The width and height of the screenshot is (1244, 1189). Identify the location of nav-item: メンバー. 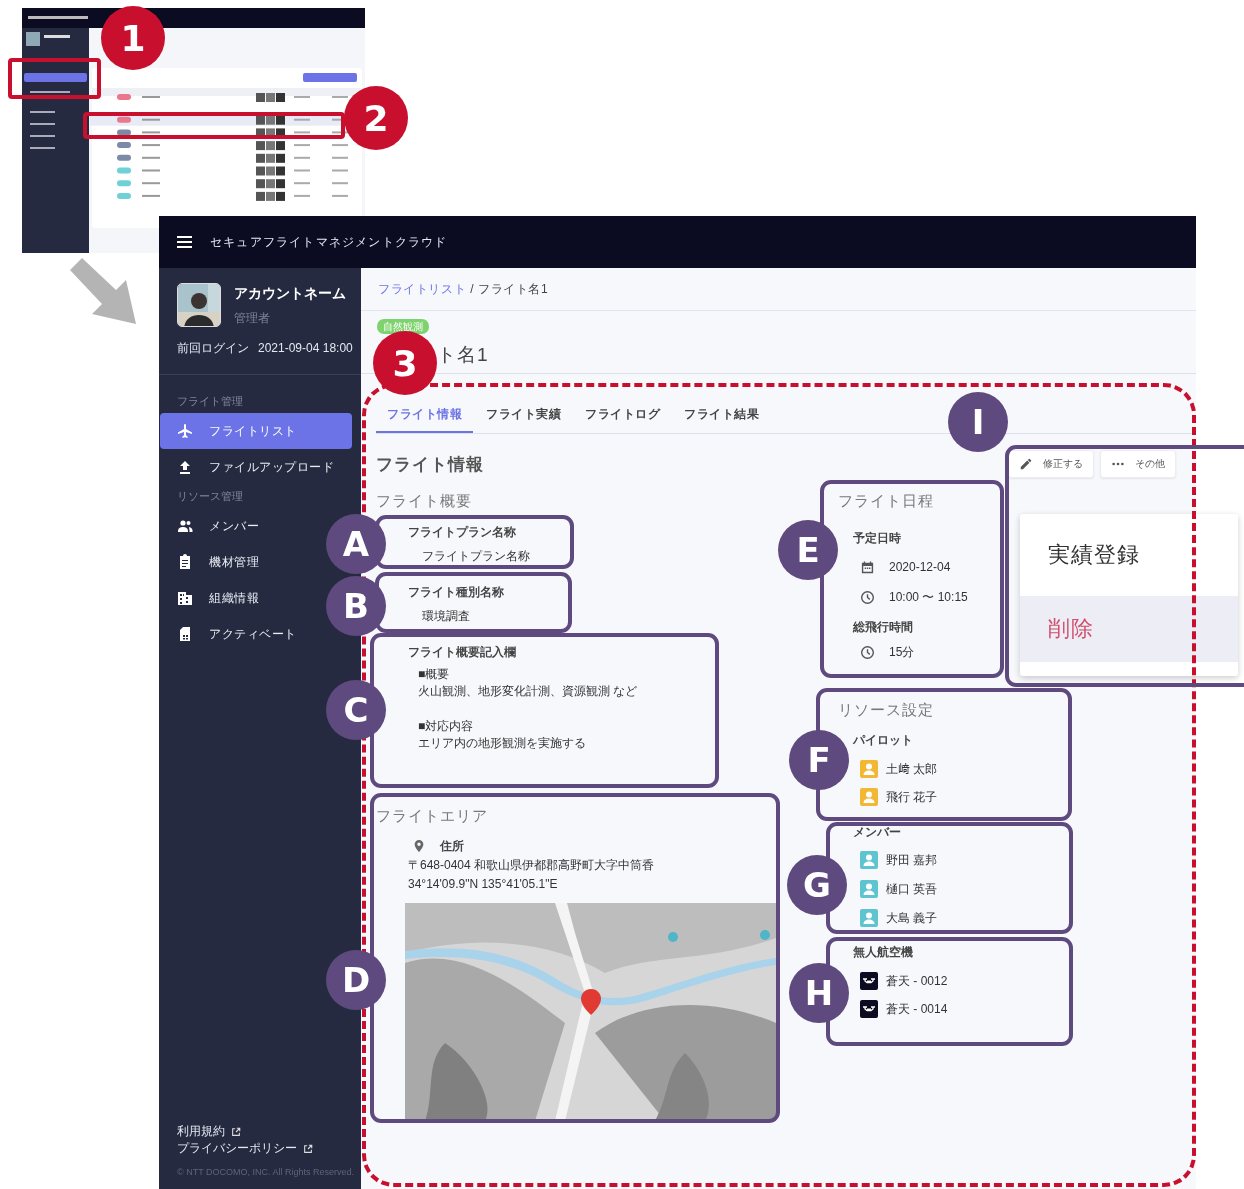
(213, 526).